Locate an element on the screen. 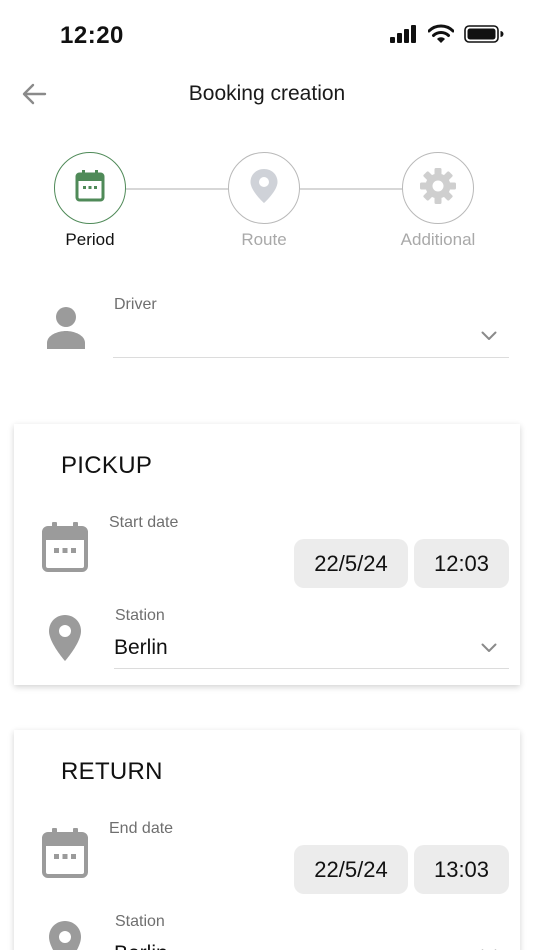 This screenshot has height=950, width=534. end-date-button: 22/5/24 is located at coordinates (351, 869).